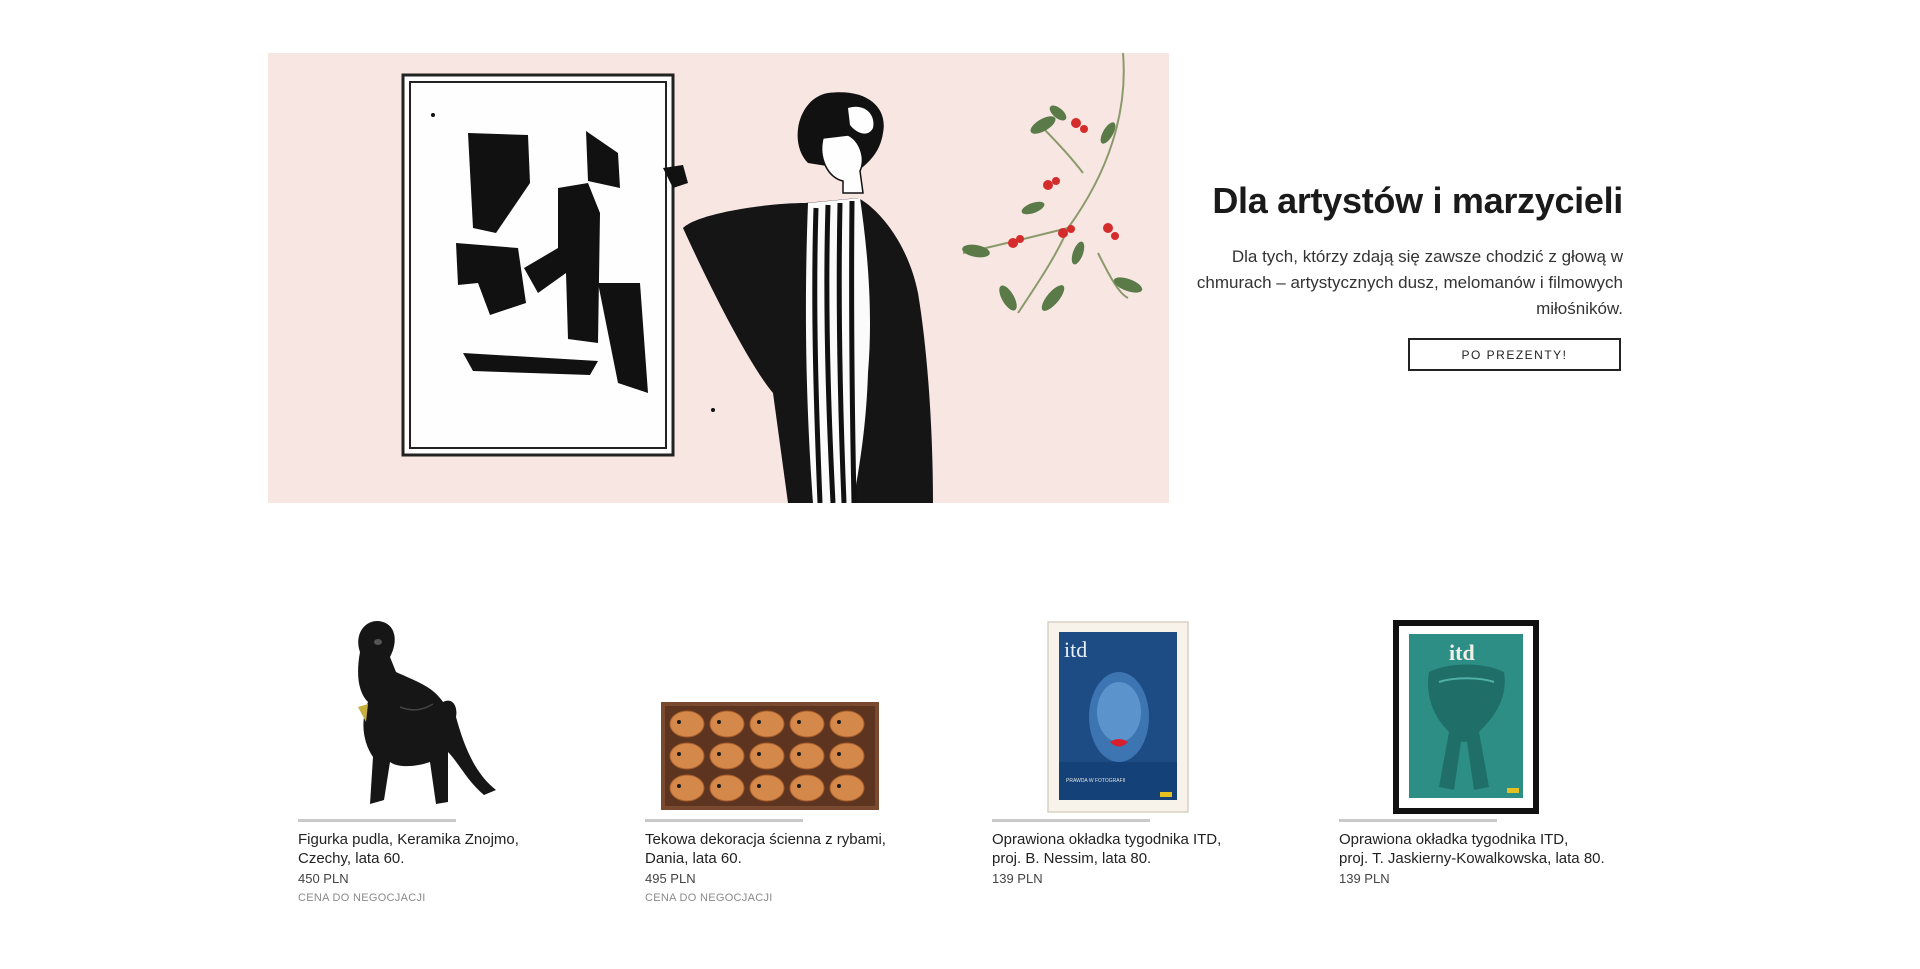  I want to click on product-image-itd-green: itd, so click(1459, 714).